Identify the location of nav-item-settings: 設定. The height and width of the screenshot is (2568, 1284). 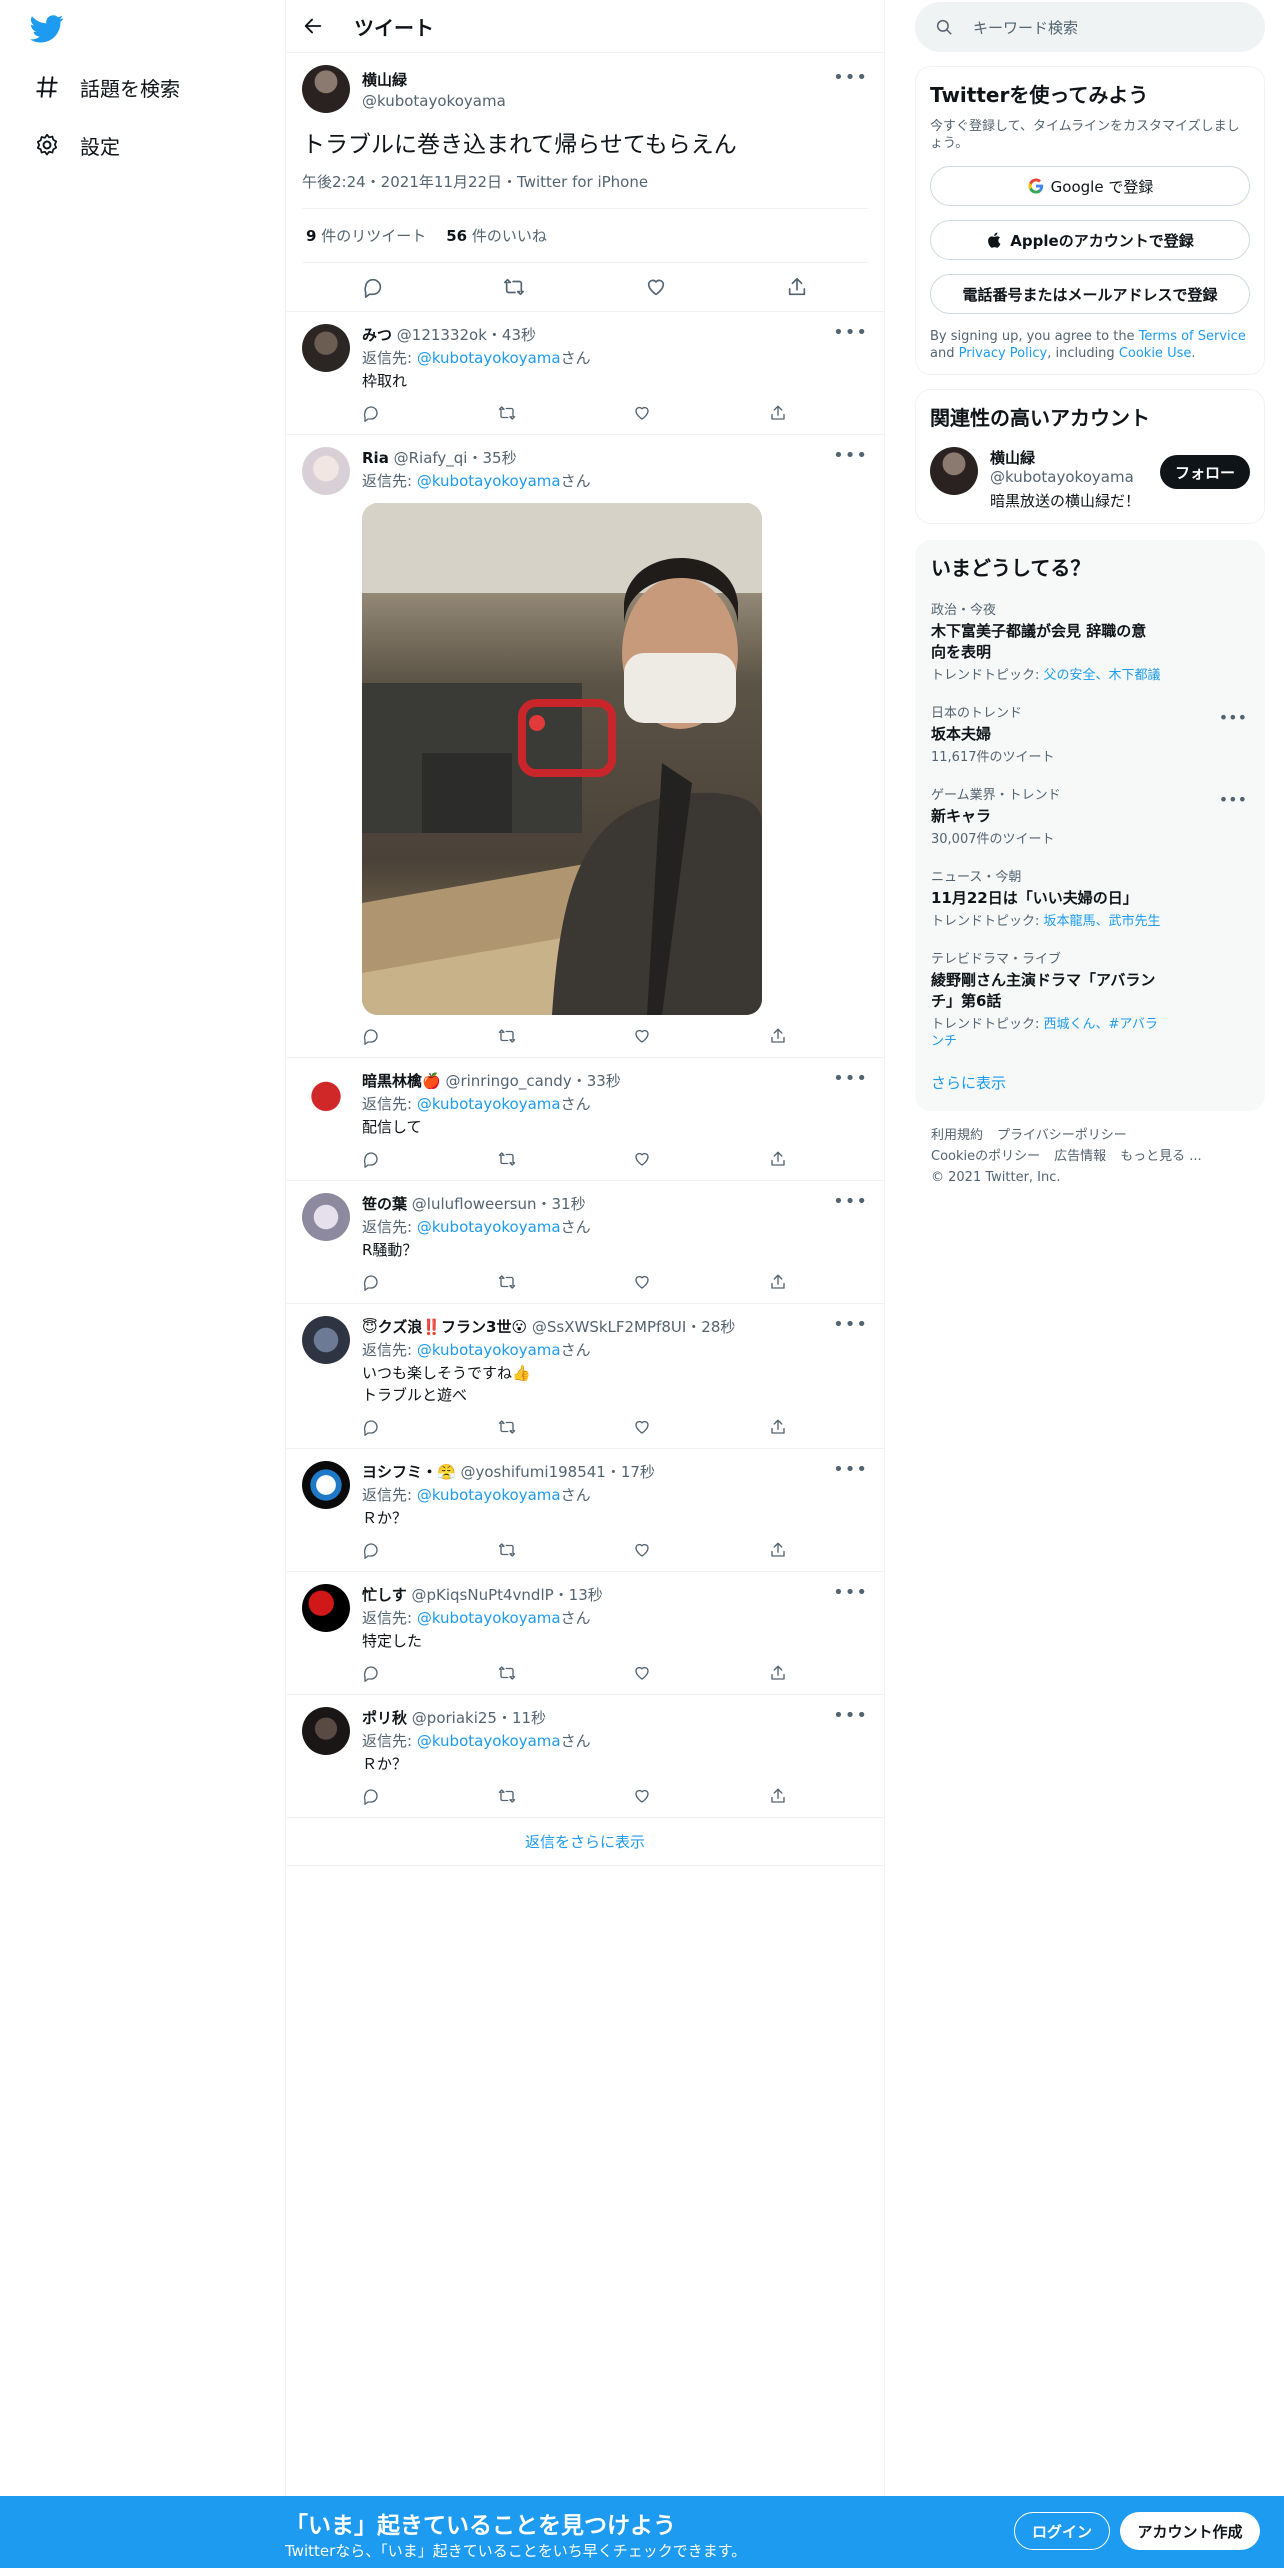
(77, 145).